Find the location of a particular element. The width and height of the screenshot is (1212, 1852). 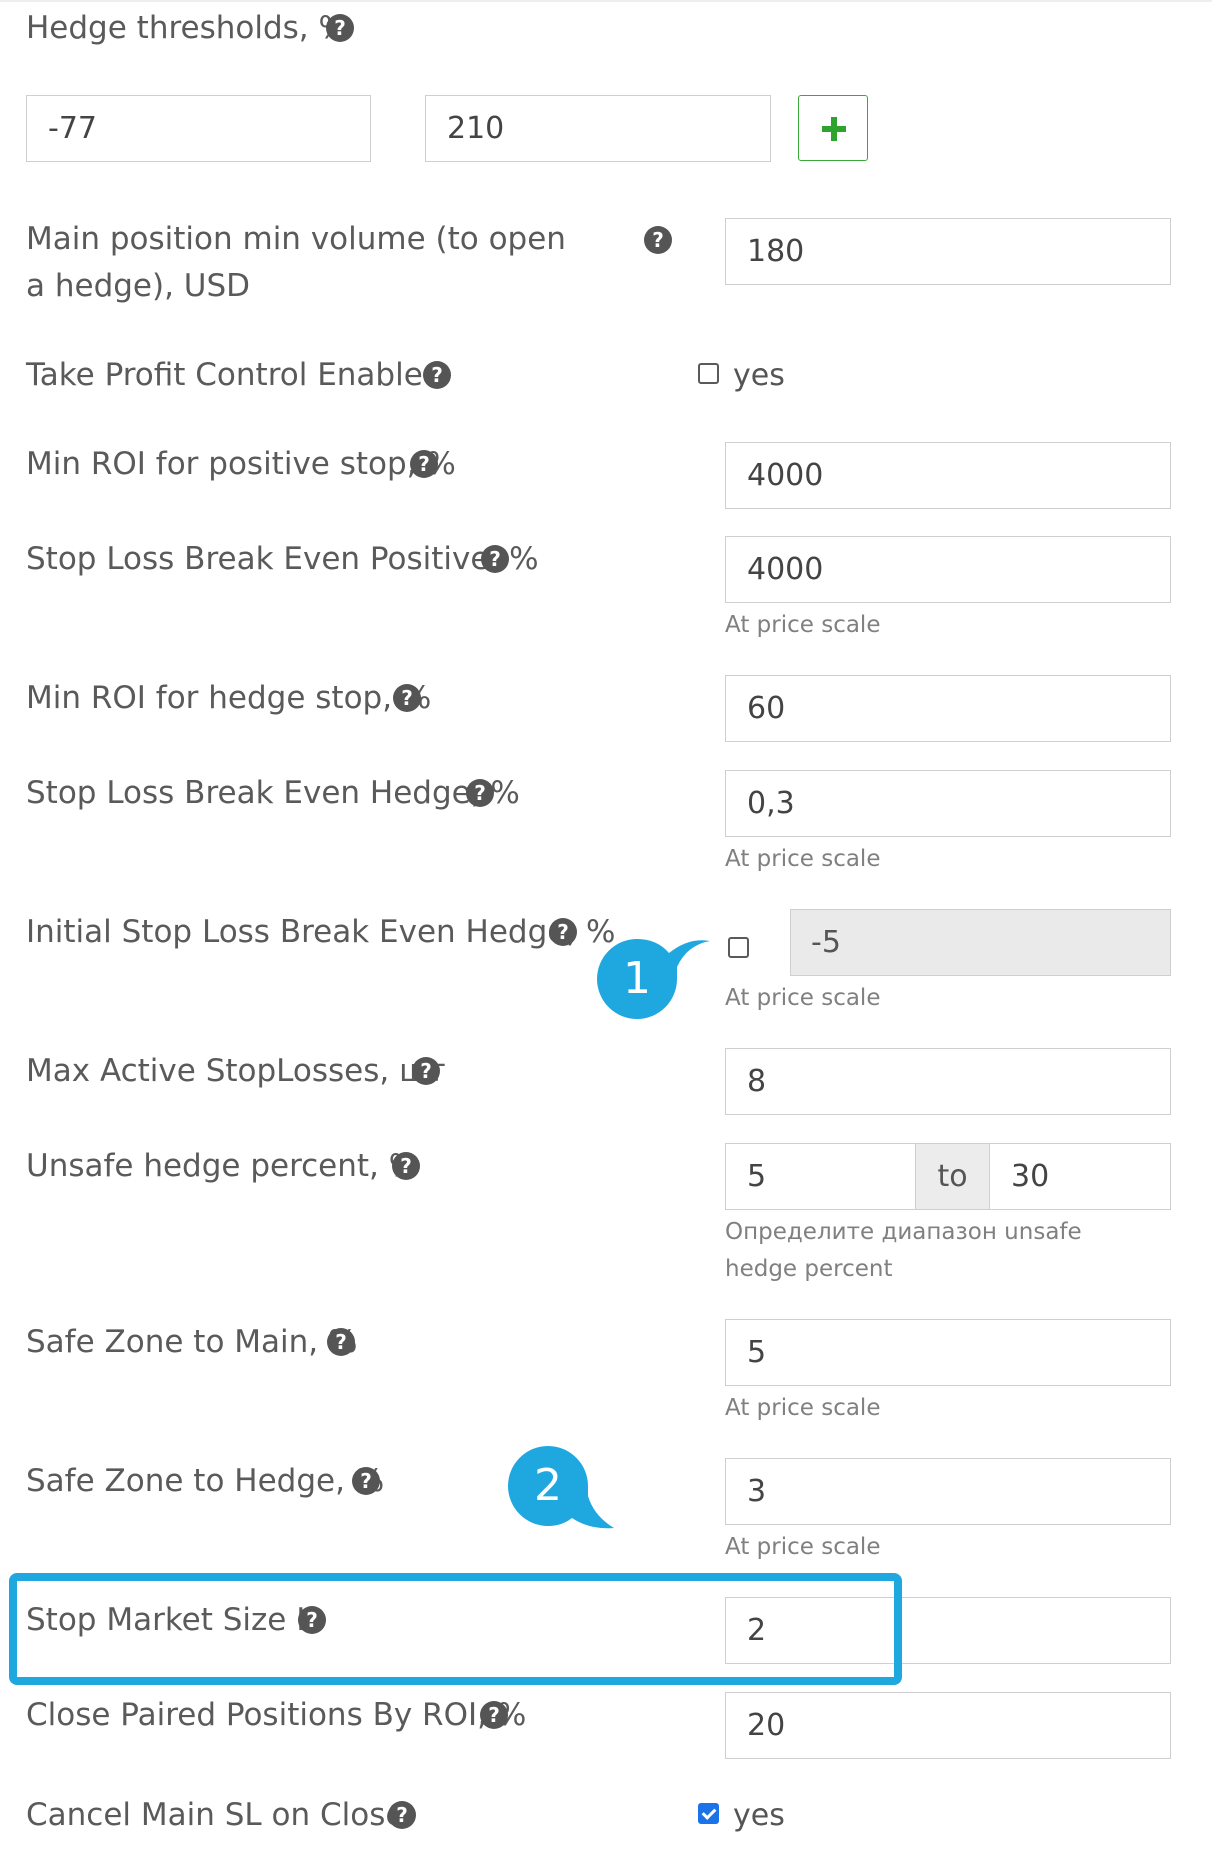

highlight-frame is located at coordinates (455, 1629).